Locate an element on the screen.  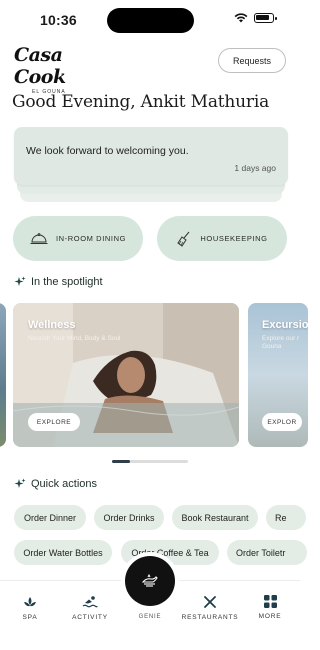
nav-activity: ACTIVITY is located at coordinates (90, 608).